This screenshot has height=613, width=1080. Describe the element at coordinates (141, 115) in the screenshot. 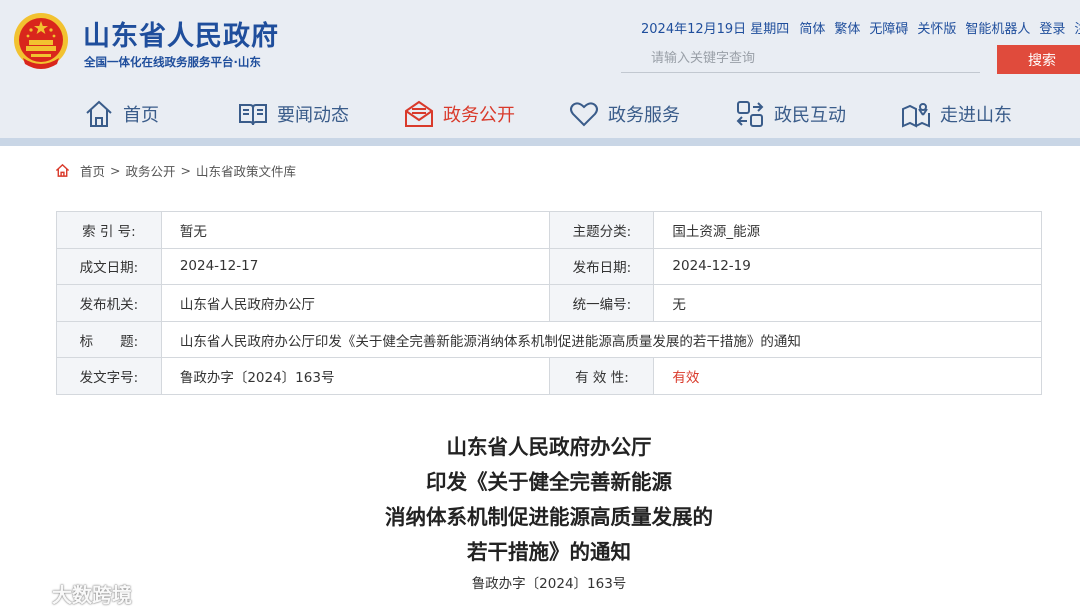

I see `nav-label-home: 首页` at that location.